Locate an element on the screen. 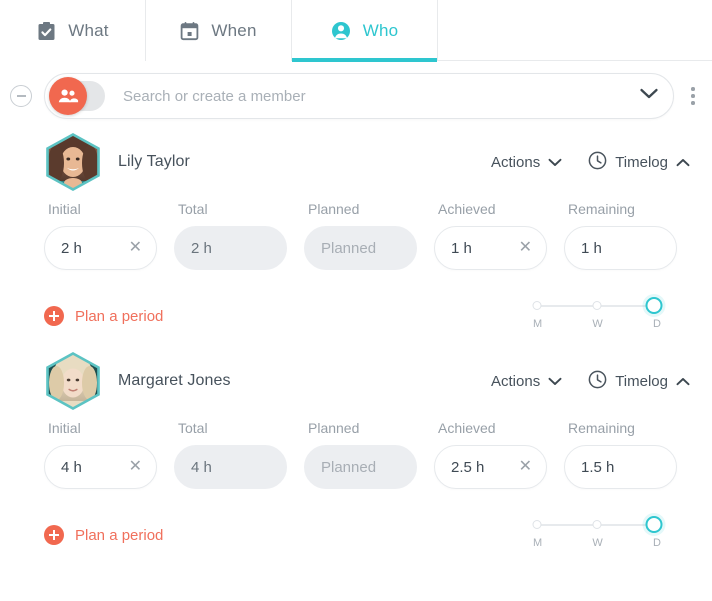  tab-bar: What When Who is located at coordinates (356, 31).